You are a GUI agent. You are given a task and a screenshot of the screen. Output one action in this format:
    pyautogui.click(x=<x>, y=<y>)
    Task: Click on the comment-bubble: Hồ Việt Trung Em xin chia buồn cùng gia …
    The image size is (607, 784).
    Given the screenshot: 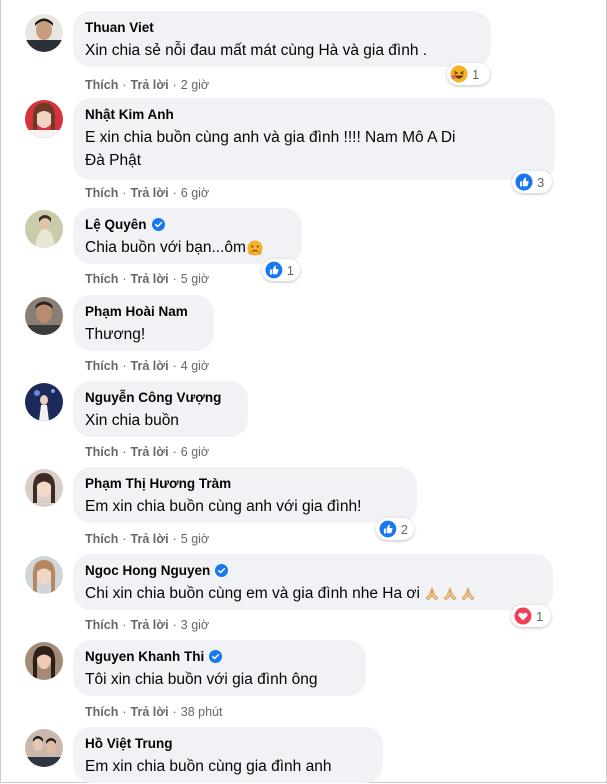 What is the action you would take?
    pyautogui.click(x=228, y=755)
    